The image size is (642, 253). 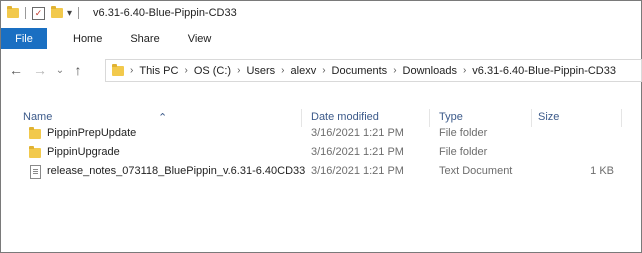 What do you see at coordinates (78, 70) in the screenshot?
I see `up-arrow-icon: ↑` at bounding box center [78, 70].